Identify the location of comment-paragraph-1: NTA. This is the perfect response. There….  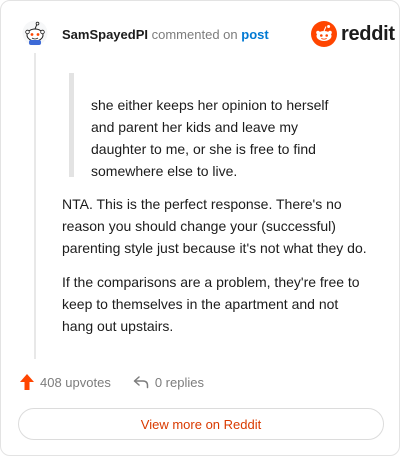
(214, 226).